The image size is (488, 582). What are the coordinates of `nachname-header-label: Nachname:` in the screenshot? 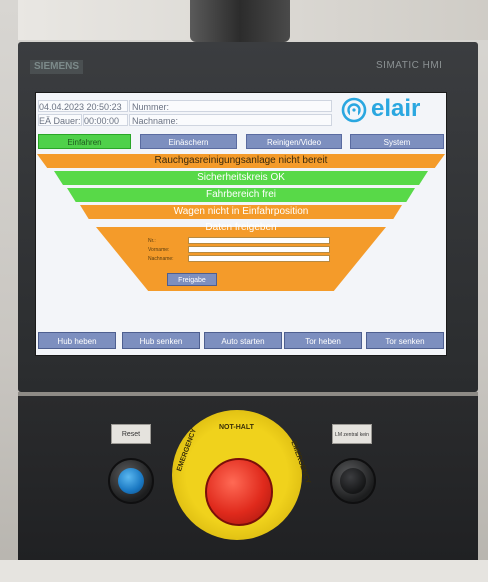 It's located at (155, 121).